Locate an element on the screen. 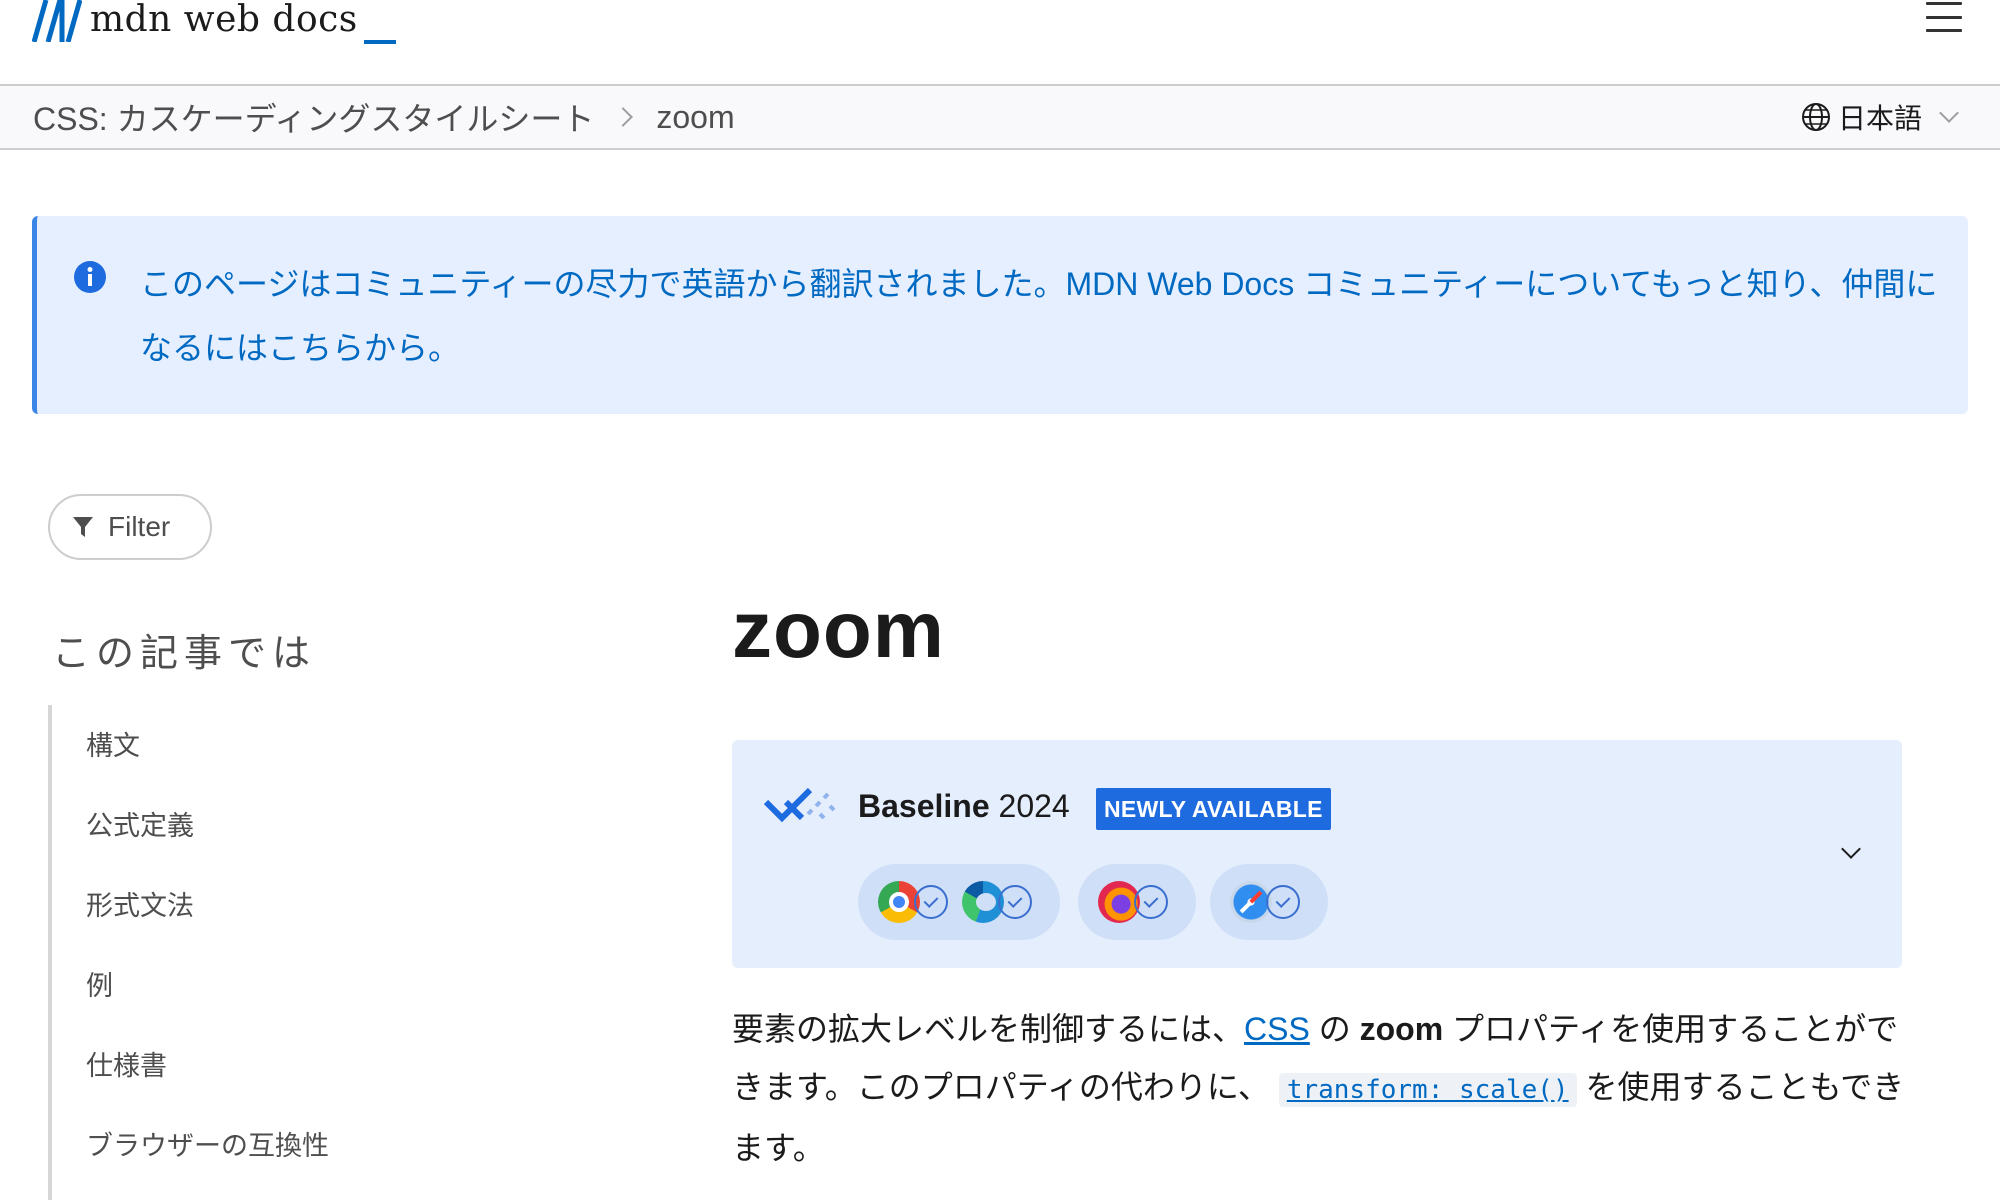  toc-item-formal-definition: 公式定義 is located at coordinates (207, 844).